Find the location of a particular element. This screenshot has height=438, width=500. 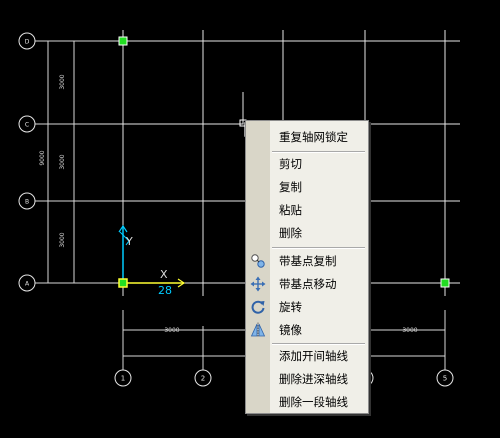

menu-item-label: 剪切 is located at coordinates (290, 164).